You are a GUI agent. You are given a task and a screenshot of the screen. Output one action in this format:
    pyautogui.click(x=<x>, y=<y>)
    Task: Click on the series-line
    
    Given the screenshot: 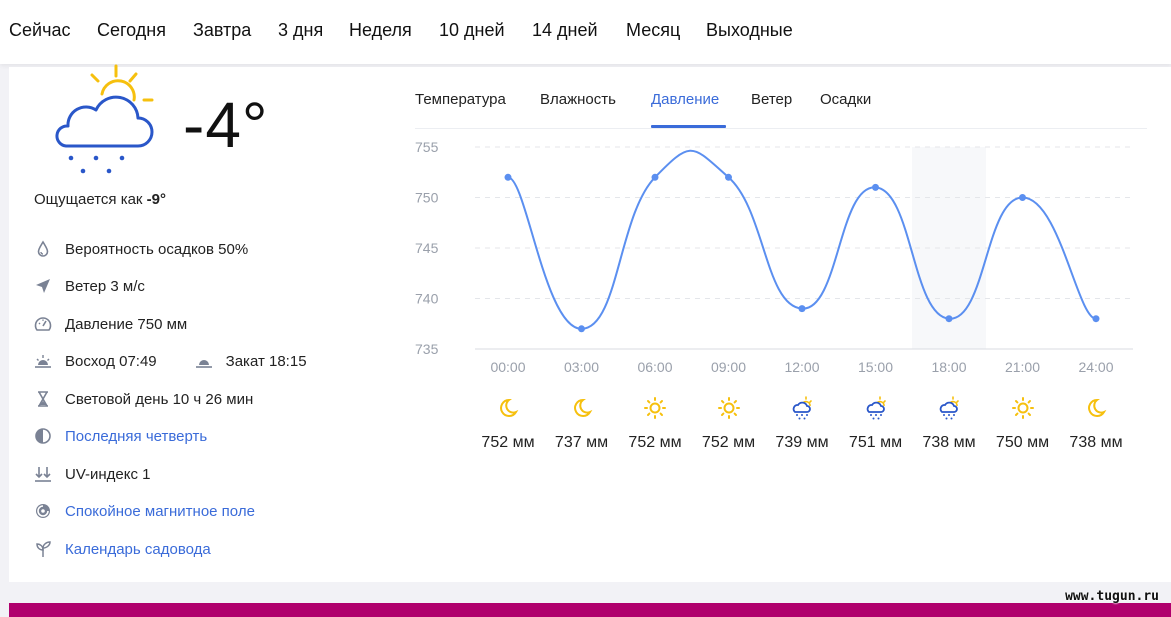 What is the action you would take?
    pyautogui.click(x=802, y=239)
    